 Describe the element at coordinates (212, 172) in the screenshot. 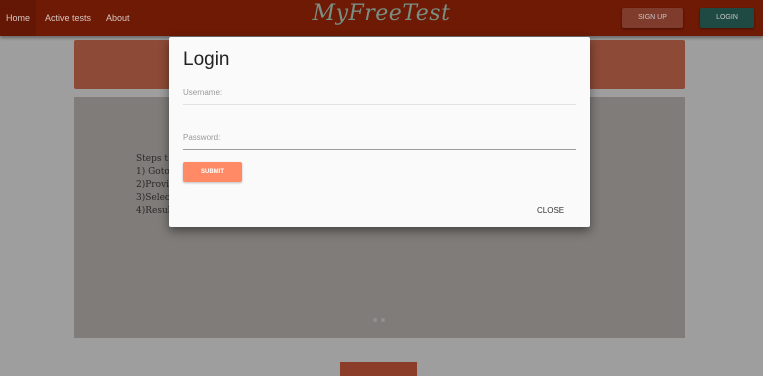

I see `submit-button: SUBMIT` at that location.